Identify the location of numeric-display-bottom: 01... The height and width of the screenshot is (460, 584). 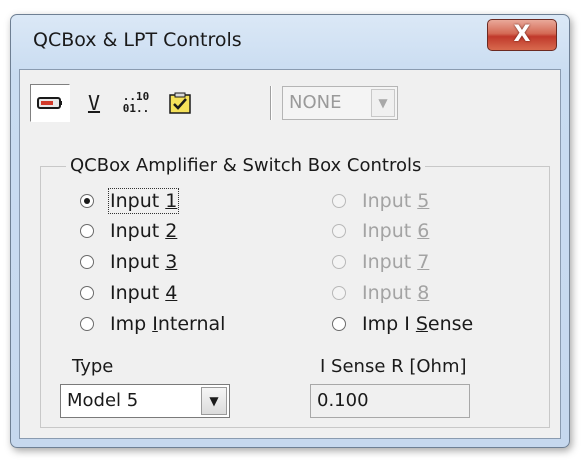
(136, 108).